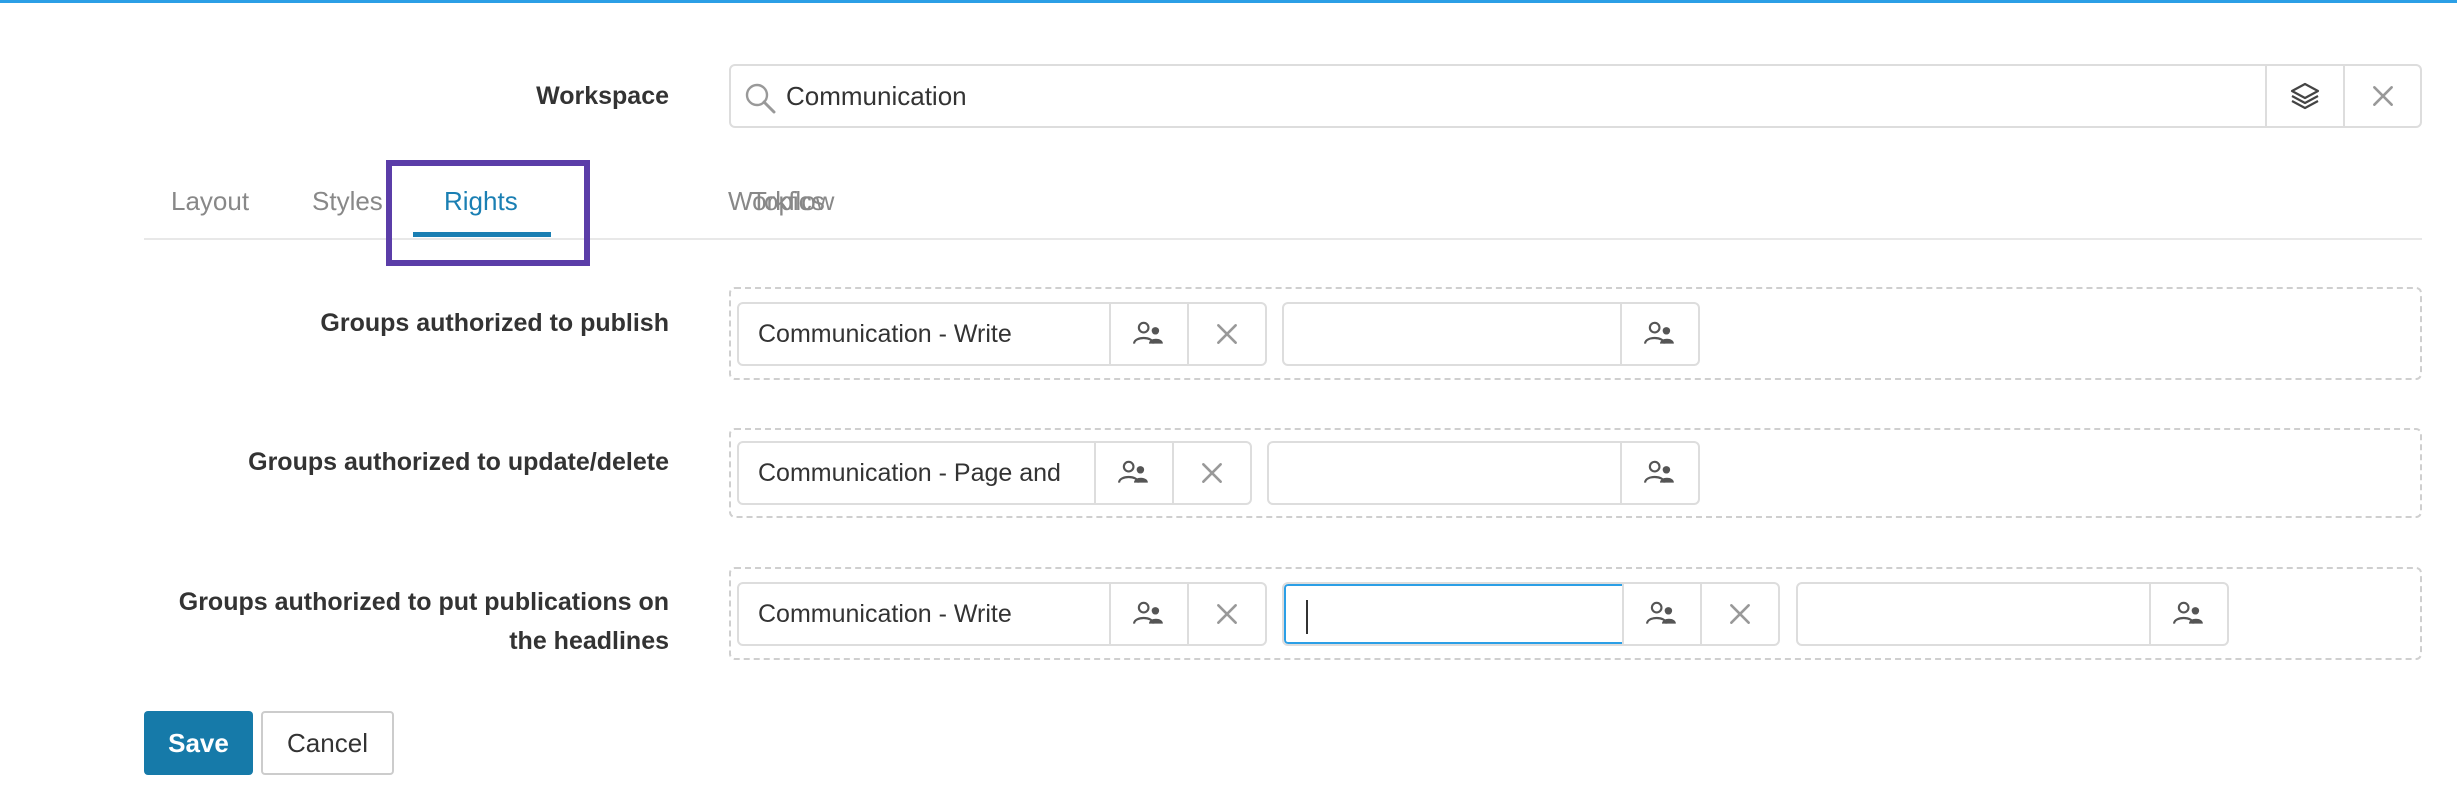 This screenshot has width=2457, height=795. I want to click on workspace-browse-button, so click(2304, 96).